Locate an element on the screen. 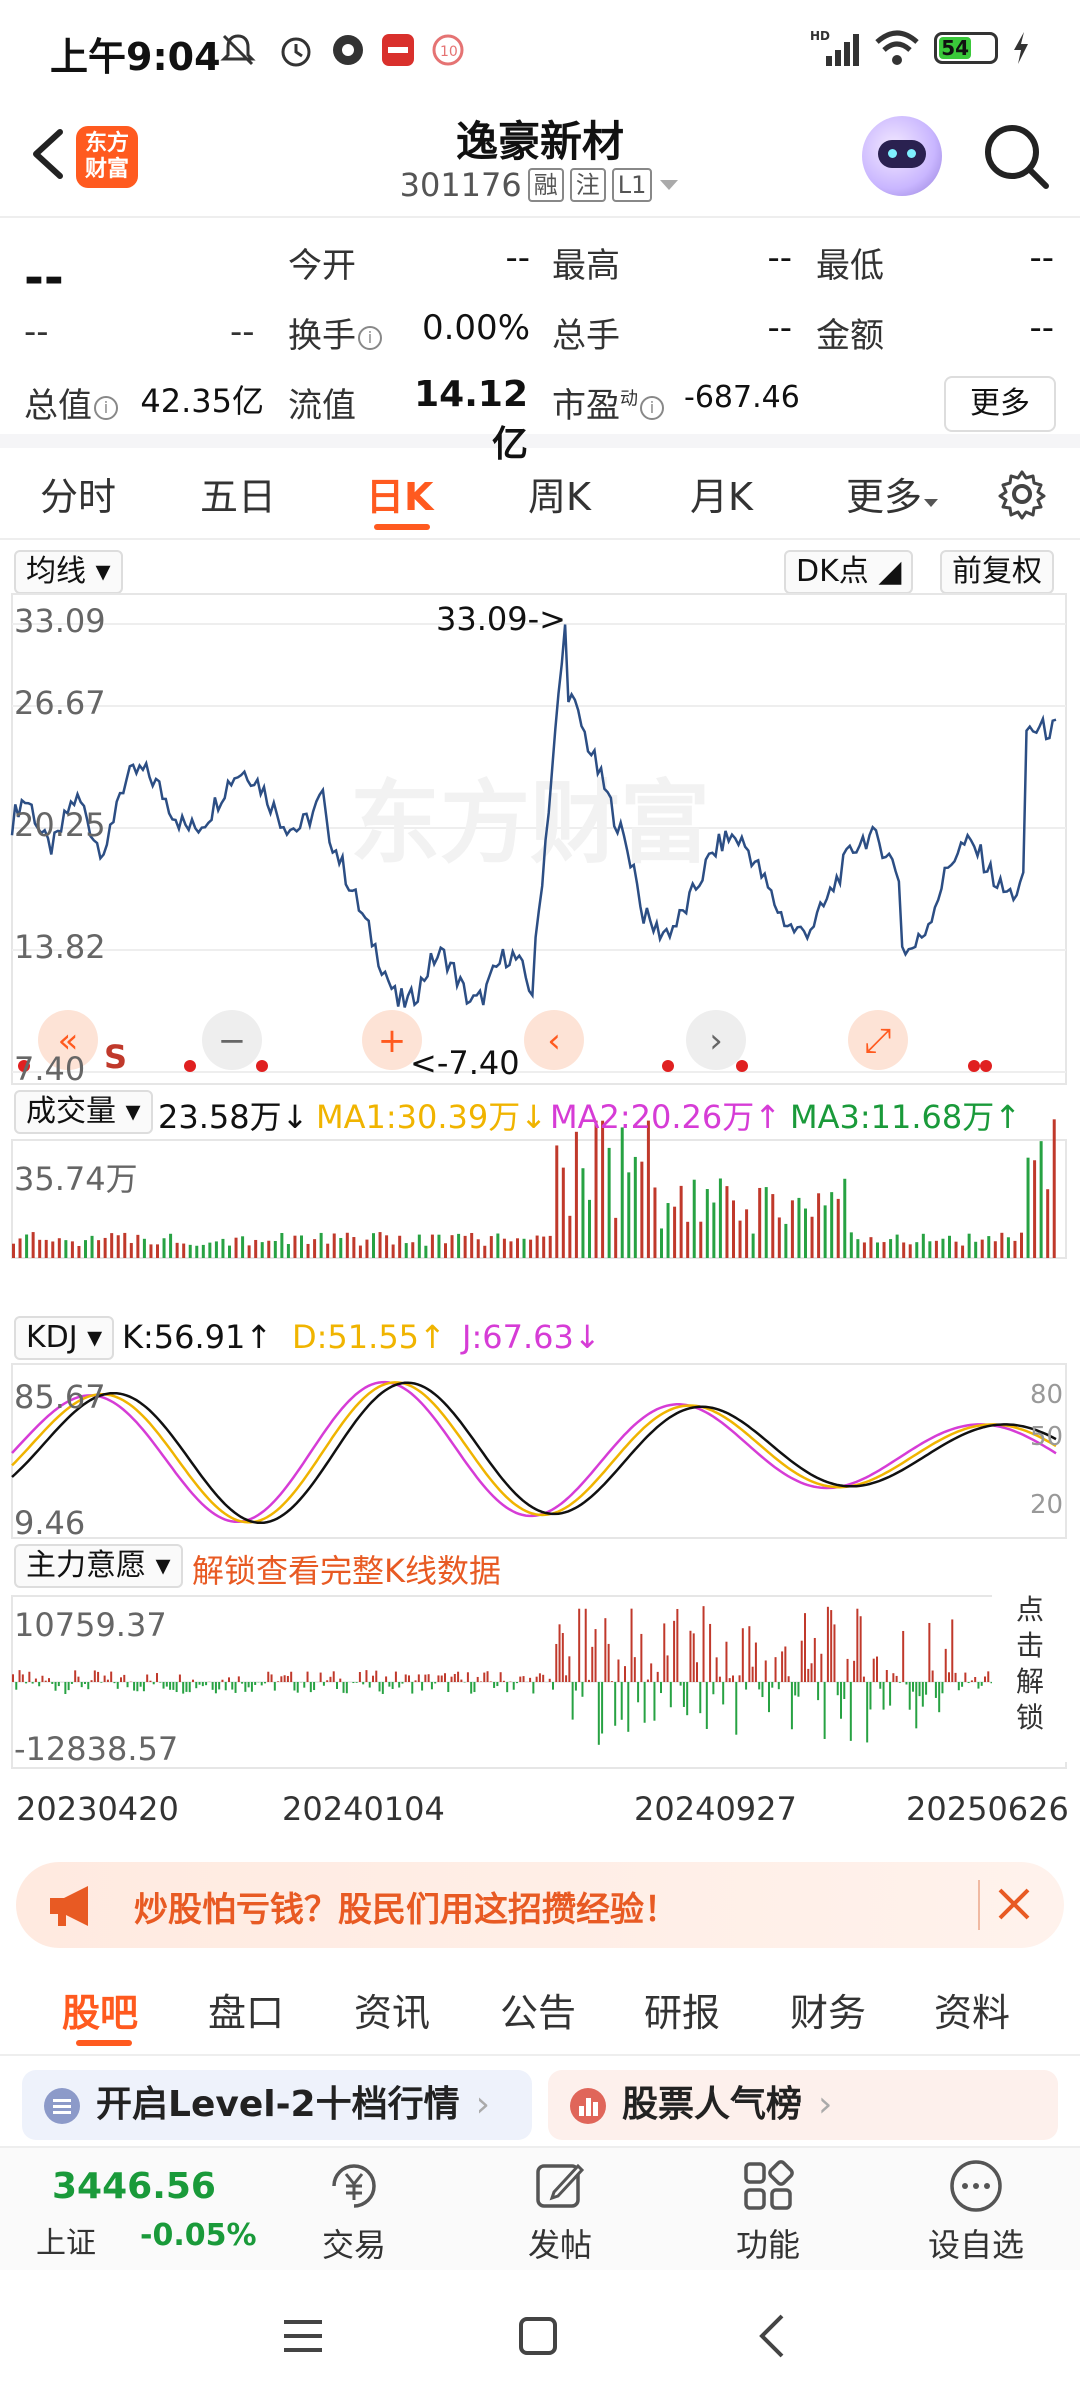  tab-weekly-k: 周K is located at coordinates (559, 493).